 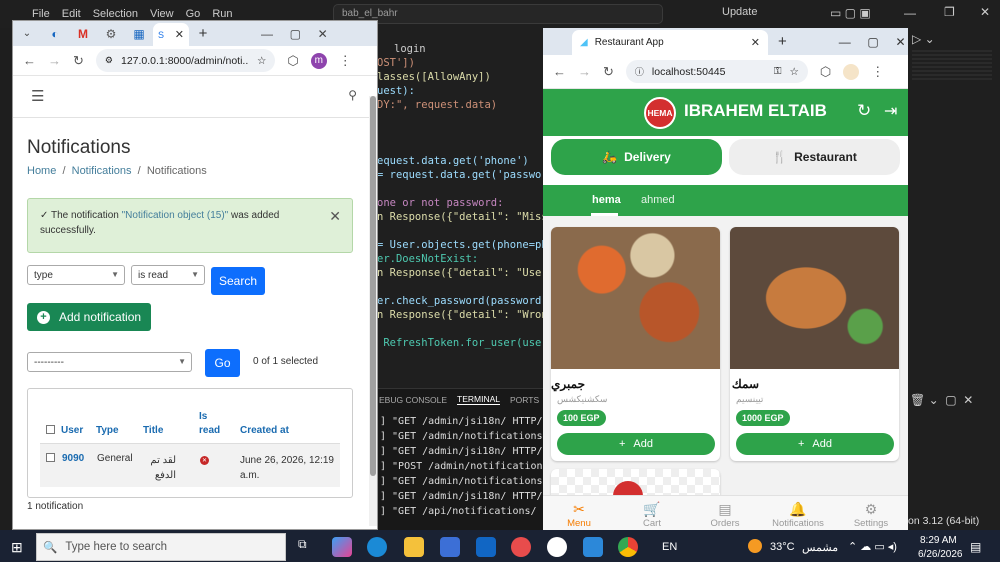 I want to click on refresh-icon: ↻, so click(x=864, y=111).